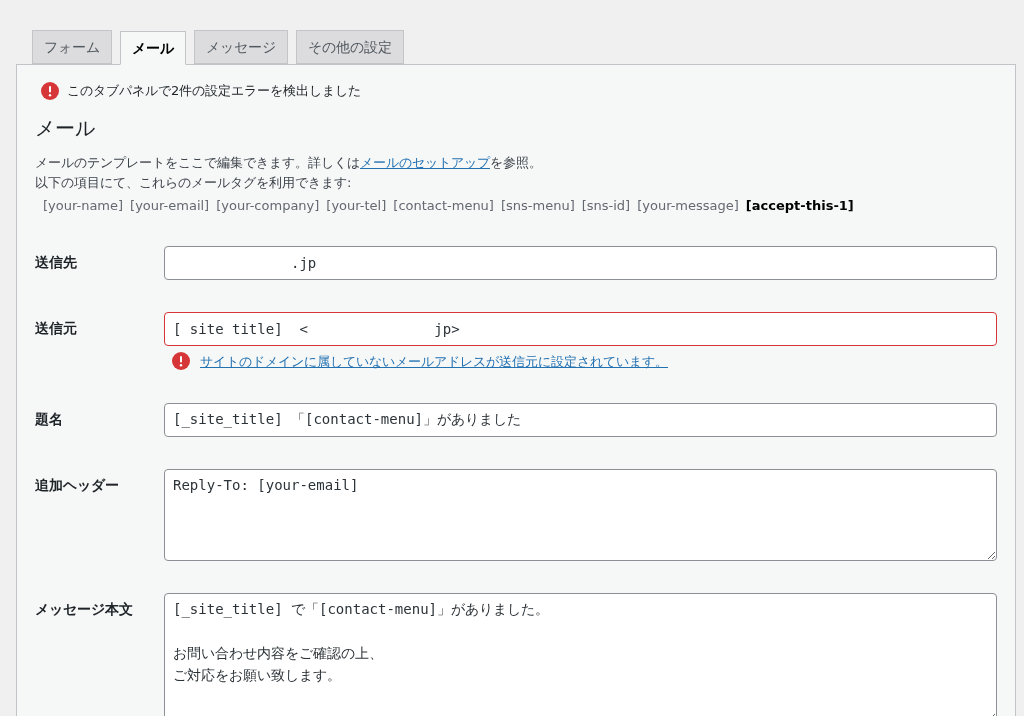  I want to click on field-label: メッセージ本文, so click(84, 609).